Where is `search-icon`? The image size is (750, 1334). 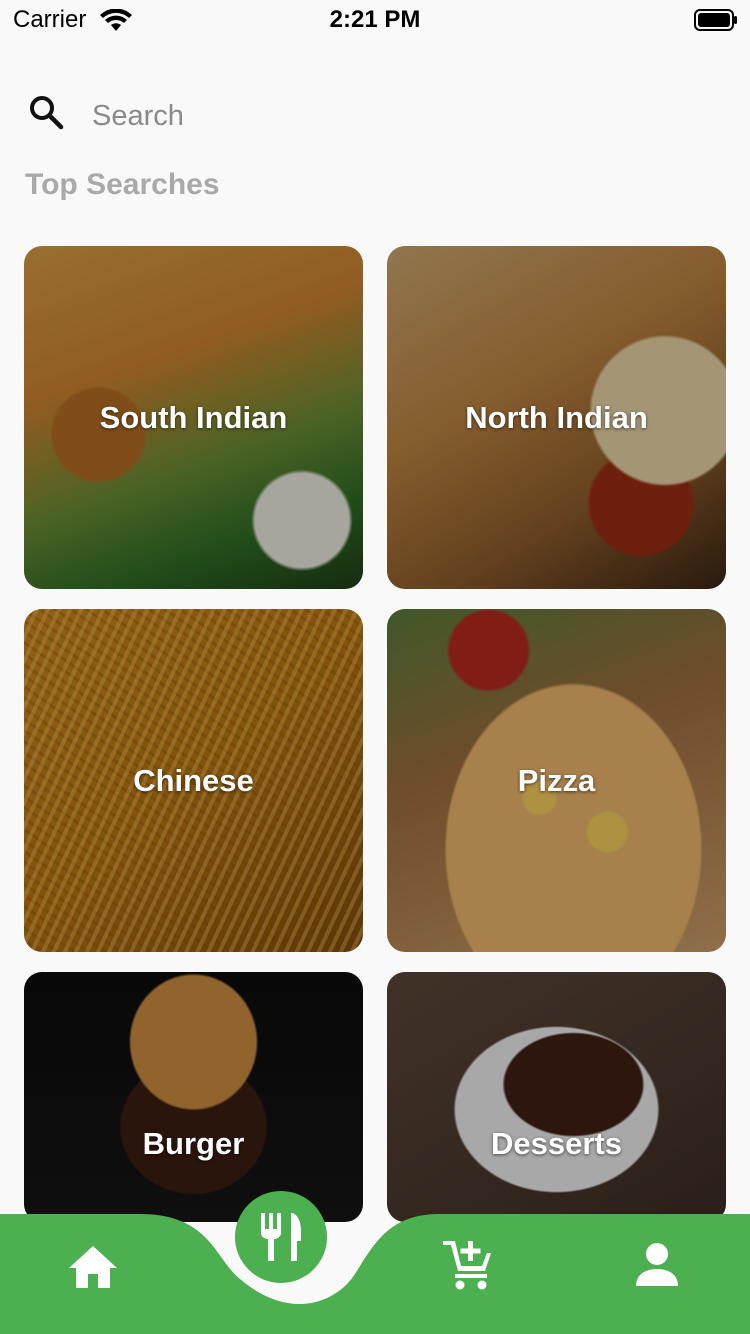 search-icon is located at coordinates (46, 112).